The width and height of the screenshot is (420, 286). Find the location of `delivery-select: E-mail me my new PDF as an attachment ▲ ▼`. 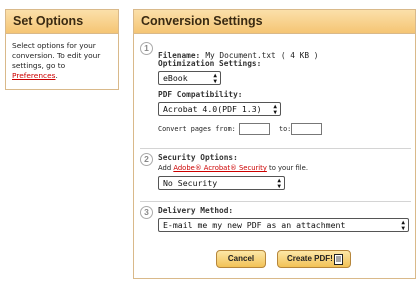

delivery-select: E-mail me my new PDF as an attachment ▲ ▼ is located at coordinates (283, 225).